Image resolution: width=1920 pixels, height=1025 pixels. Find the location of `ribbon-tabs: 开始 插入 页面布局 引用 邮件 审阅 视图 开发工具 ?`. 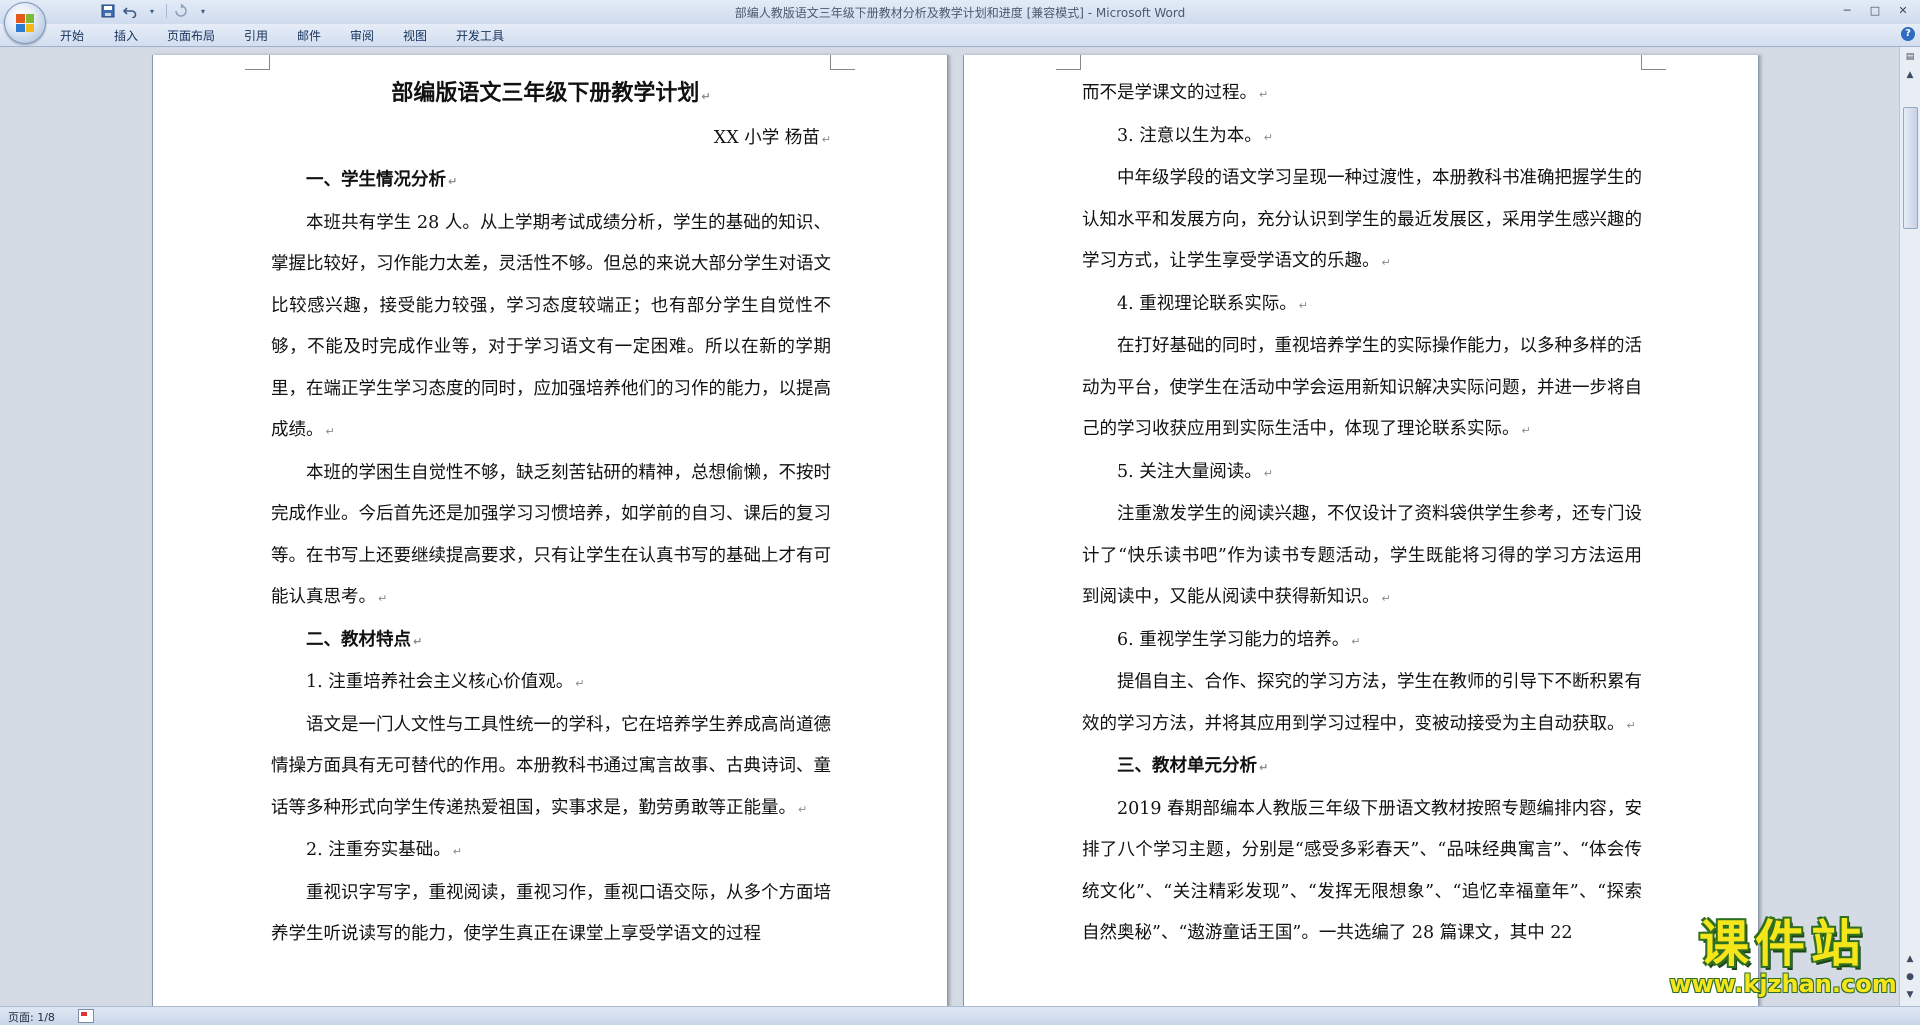

ribbon-tabs: 开始 插入 页面布局 引用 邮件 审阅 视图 开发工具 ? is located at coordinates (960, 35).